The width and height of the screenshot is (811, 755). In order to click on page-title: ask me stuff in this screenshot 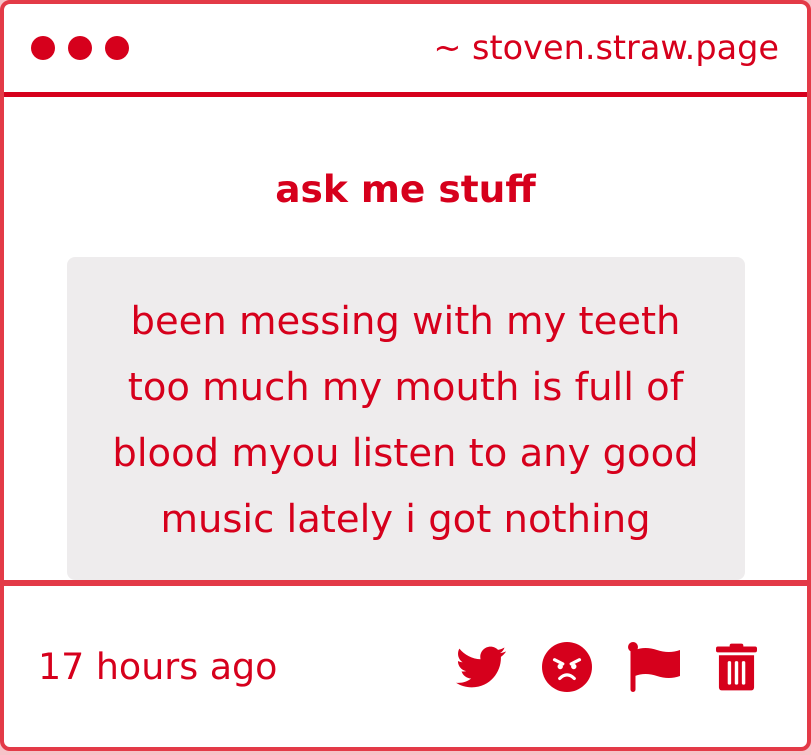, I will do `click(405, 189)`.